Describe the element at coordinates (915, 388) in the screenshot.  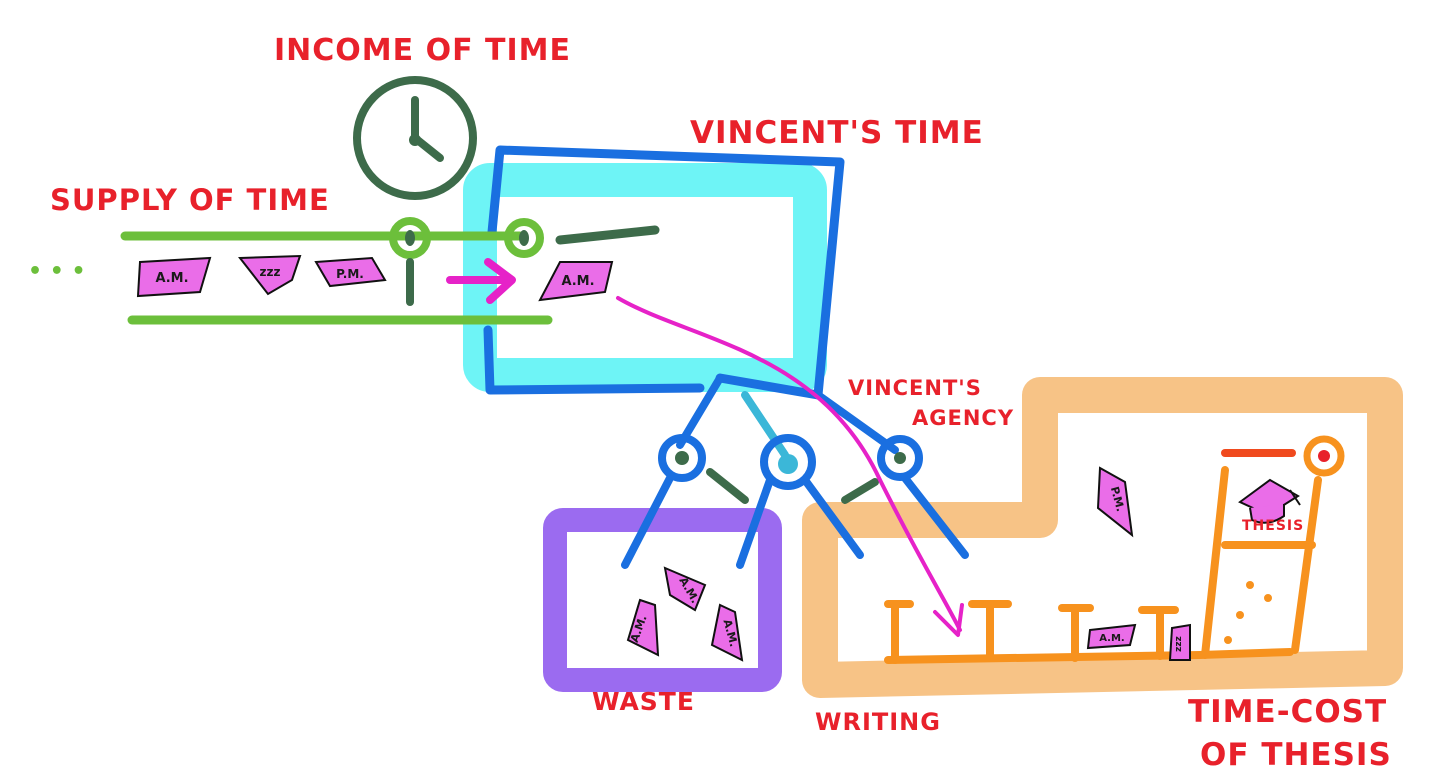
I see `agency-label-line1: VINCENT'S` at that location.